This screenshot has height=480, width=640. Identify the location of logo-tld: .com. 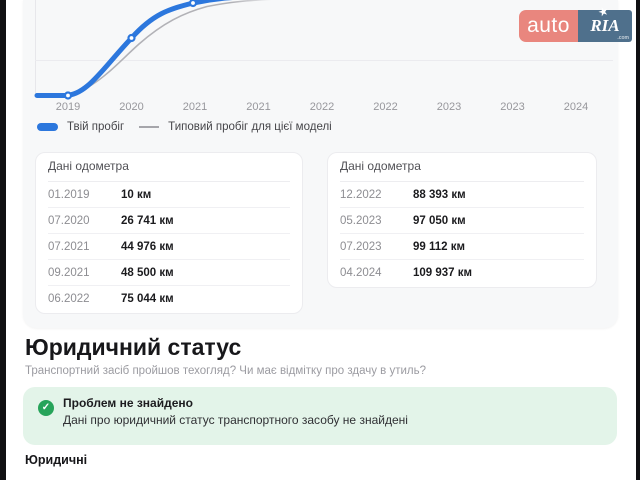
(623, 38).